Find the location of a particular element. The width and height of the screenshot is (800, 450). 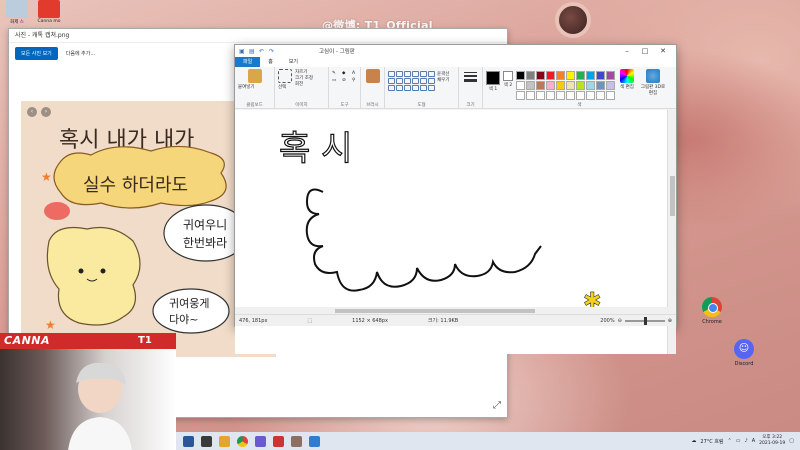

svg-text: 실수 하더라도 is located at coordinates (135, 185).